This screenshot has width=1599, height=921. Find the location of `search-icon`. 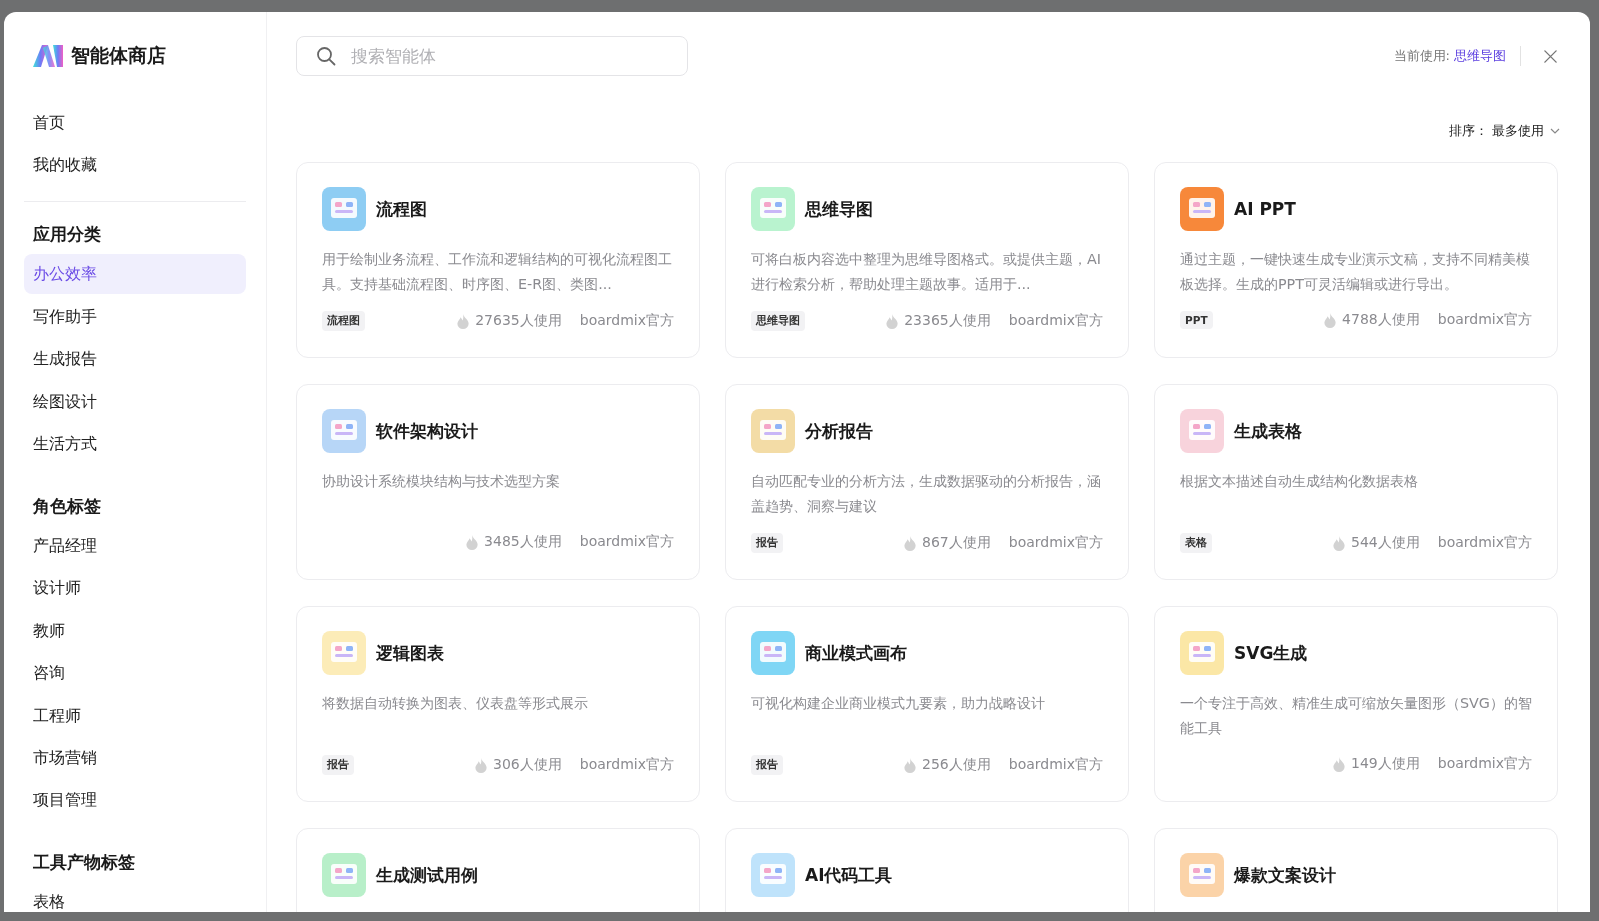

search-icon is located at coordinates (326, 56).